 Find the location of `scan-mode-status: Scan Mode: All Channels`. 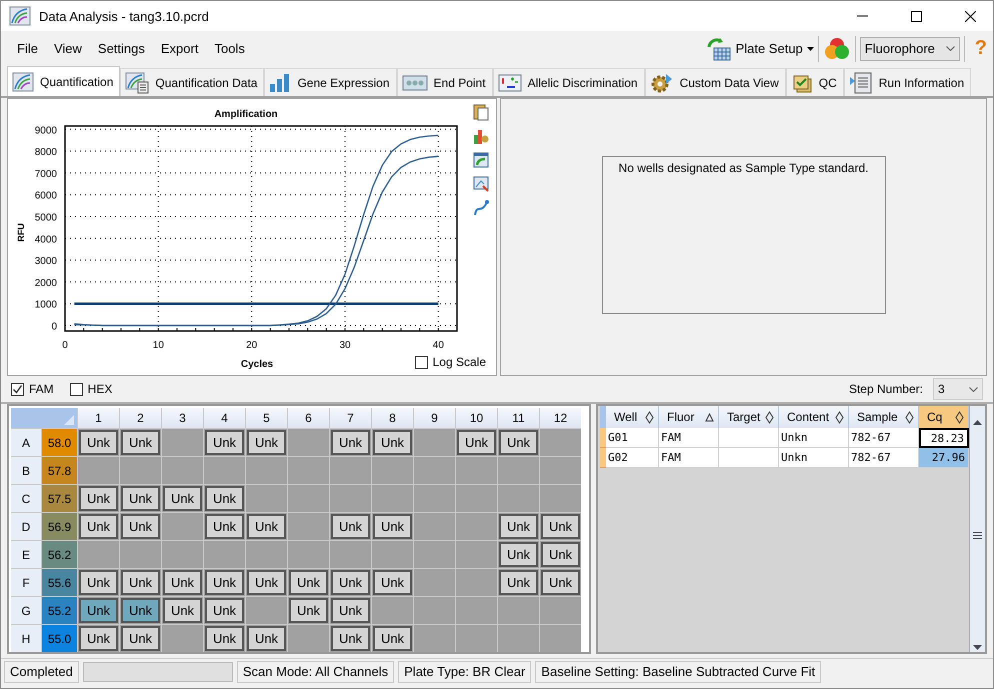

scan-mode-status: Scan Mode: All Channels is located at coordinates (315, 671).